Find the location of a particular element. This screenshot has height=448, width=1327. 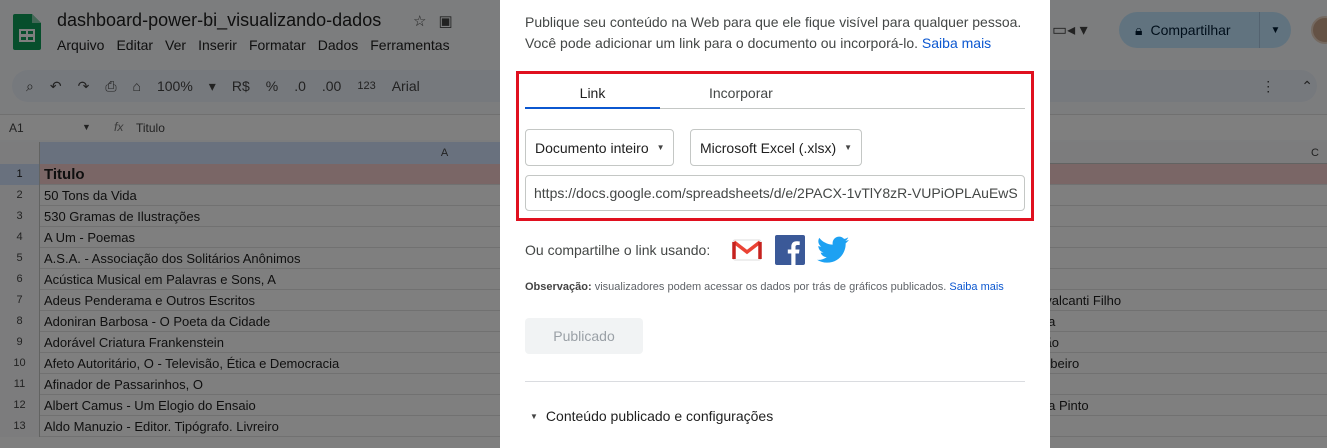

tab-link: Link is located at coordinates (592, 97).